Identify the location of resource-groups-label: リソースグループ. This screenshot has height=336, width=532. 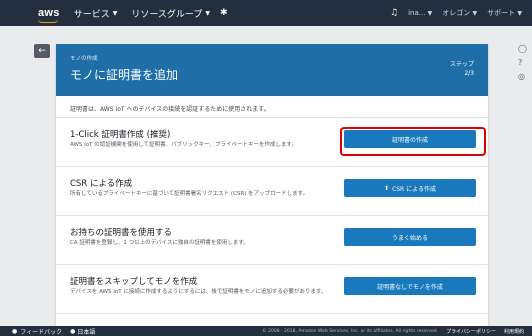
(167, 14).